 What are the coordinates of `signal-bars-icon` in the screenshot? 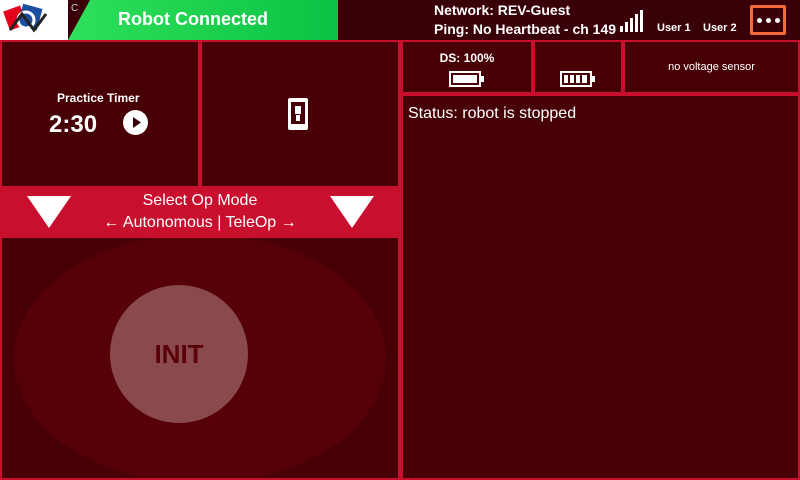 It's located at (631, 21).